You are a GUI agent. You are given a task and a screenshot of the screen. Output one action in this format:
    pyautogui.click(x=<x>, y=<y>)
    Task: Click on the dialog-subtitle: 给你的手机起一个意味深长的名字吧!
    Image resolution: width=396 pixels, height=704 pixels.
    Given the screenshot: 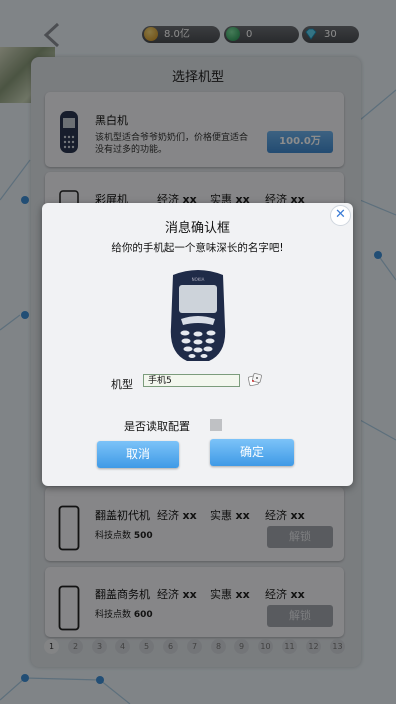 What is the action you would take?
    pyautogui.click(x=197, y=248)
    